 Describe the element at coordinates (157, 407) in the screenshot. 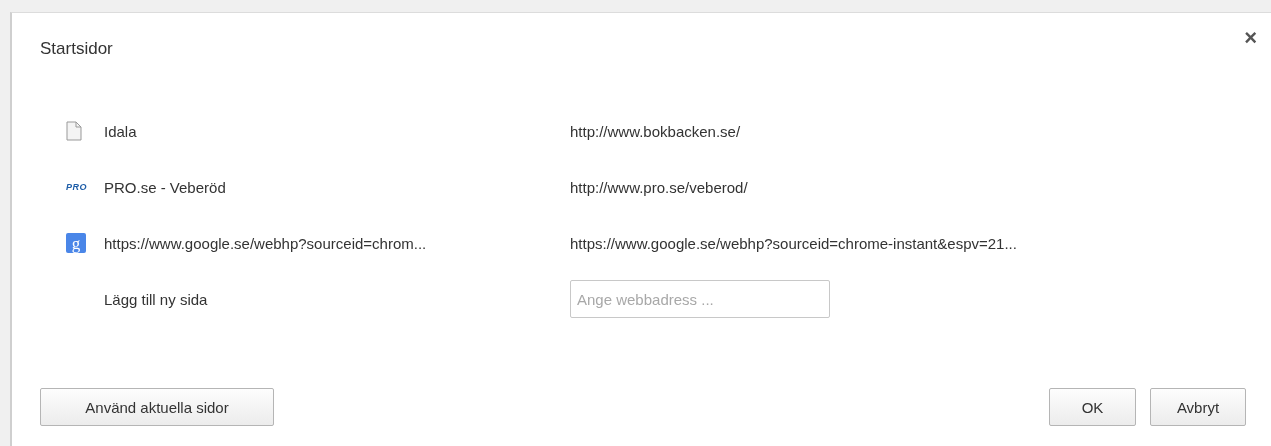

I see `use-current-pages-button: Använd aktuella sidor` at that location.